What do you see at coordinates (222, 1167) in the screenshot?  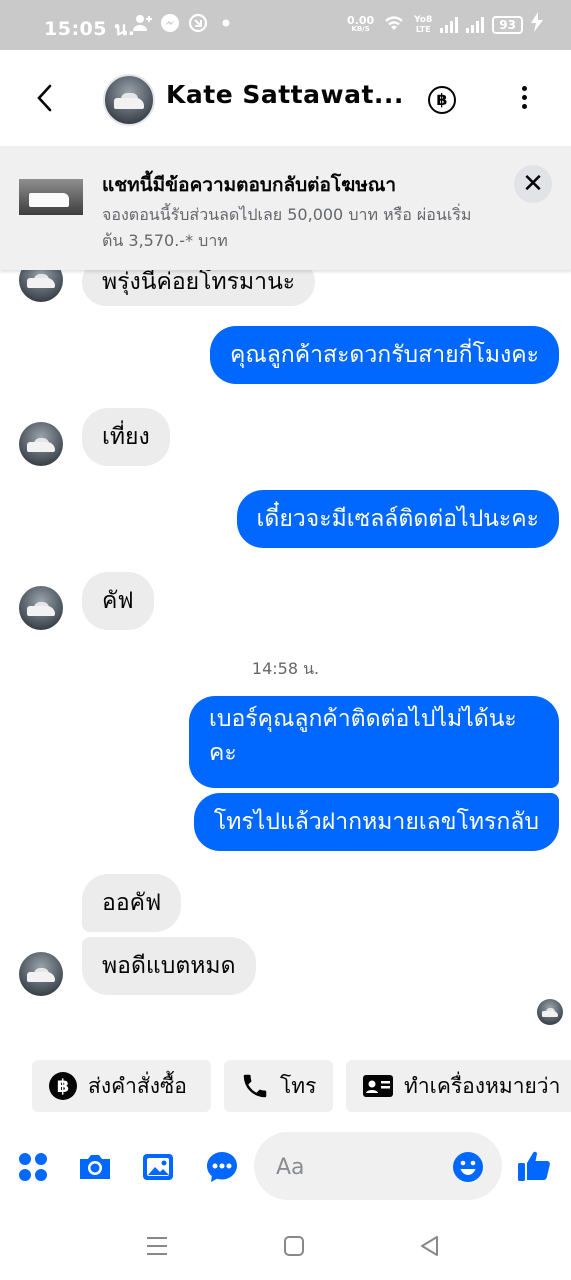 I see `chat-bubble-icon` at bounding box center [222, 1167].